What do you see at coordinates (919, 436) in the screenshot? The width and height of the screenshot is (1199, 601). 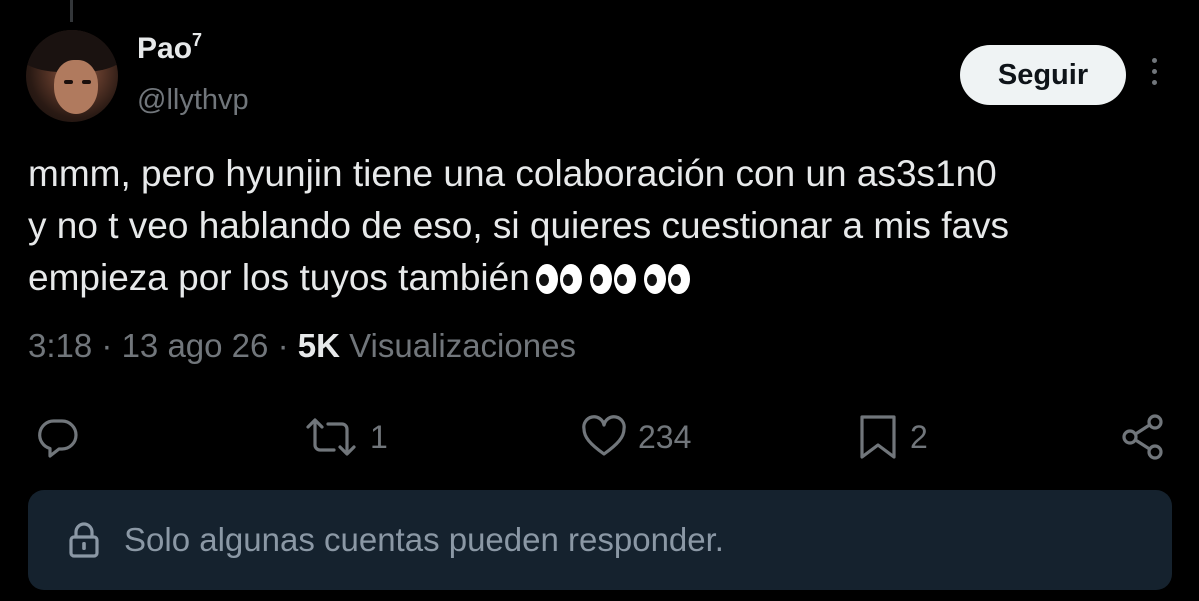 I see `bookmark-count: 2` at bounding box center [919, 436].